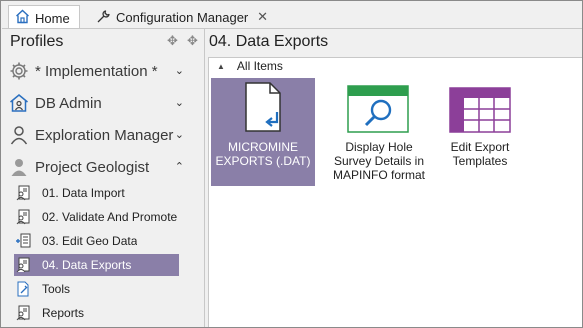 Image resolution: width=583 pixels, height=328 pixels. What do you see at coordinates (262, 17) in the screenshot?
I see `close-icon: ✕` at bounding box center [262, 17].